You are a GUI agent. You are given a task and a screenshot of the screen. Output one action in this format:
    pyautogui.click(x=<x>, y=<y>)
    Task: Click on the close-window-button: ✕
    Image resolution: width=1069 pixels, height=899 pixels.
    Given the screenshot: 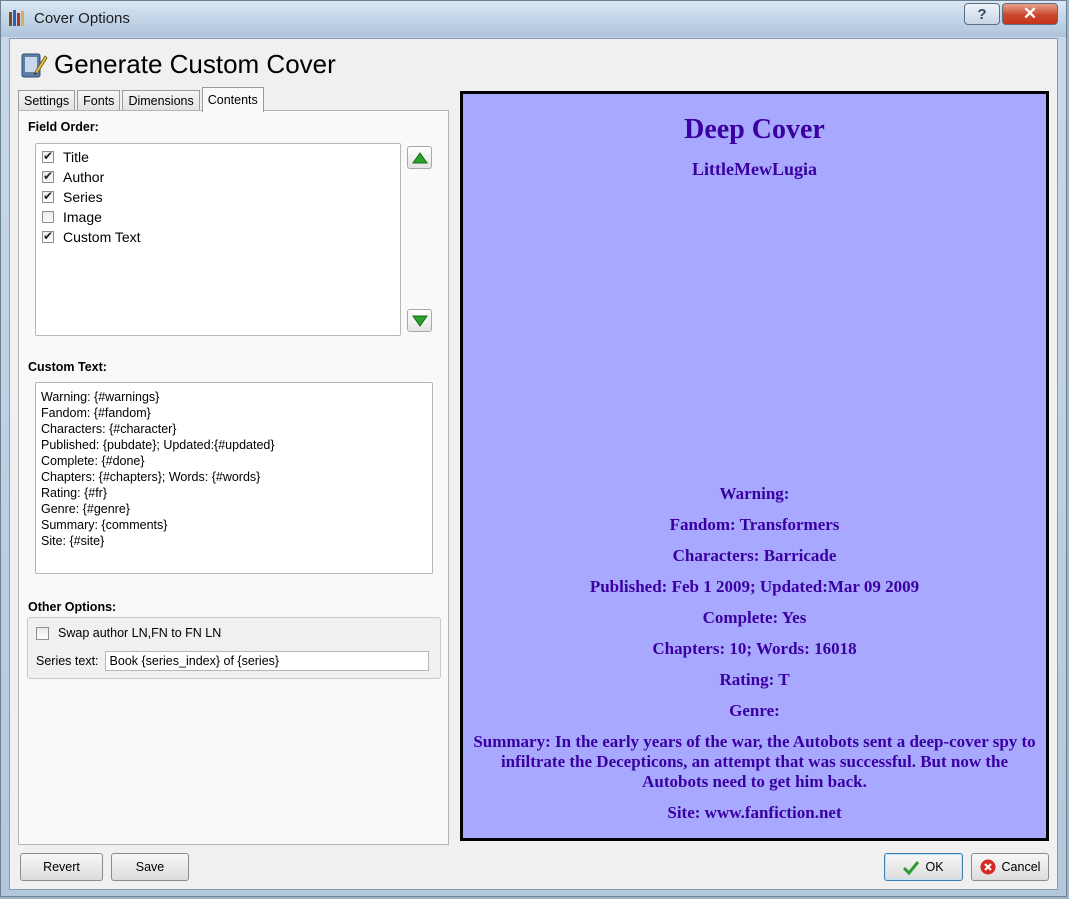 What is the action you would take?
    pyautogui.click(x=1030, y=14)
    